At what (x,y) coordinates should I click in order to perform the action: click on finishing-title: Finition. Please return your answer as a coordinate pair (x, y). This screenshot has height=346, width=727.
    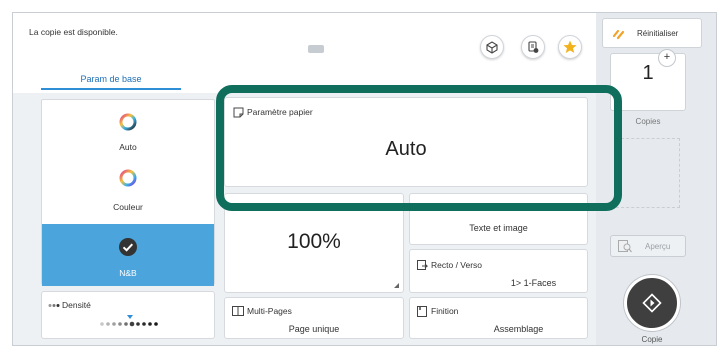
    Looking at the image, I should click on (445, 311).